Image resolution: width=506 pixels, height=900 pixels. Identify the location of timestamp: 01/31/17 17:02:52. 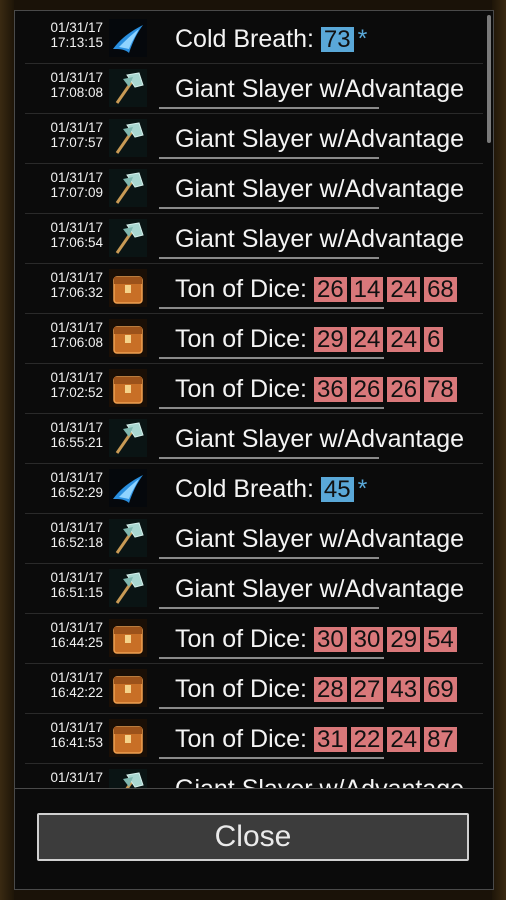
(65, 385).